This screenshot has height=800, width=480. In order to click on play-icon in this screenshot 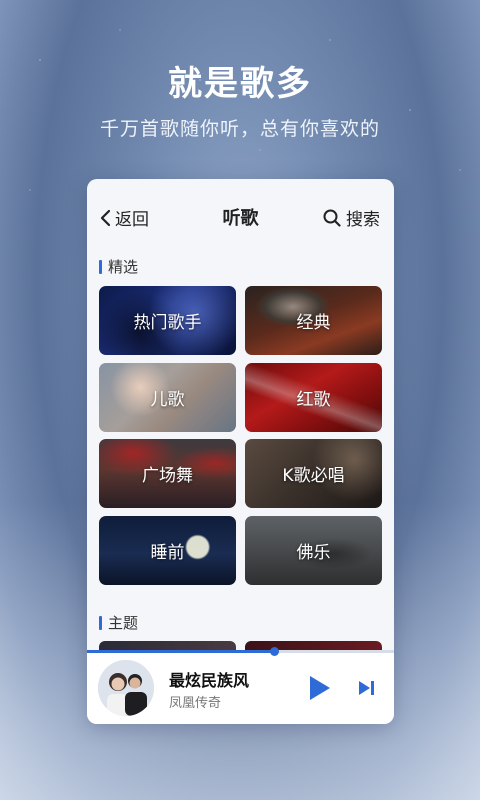, I will do `click(320, 688)`.